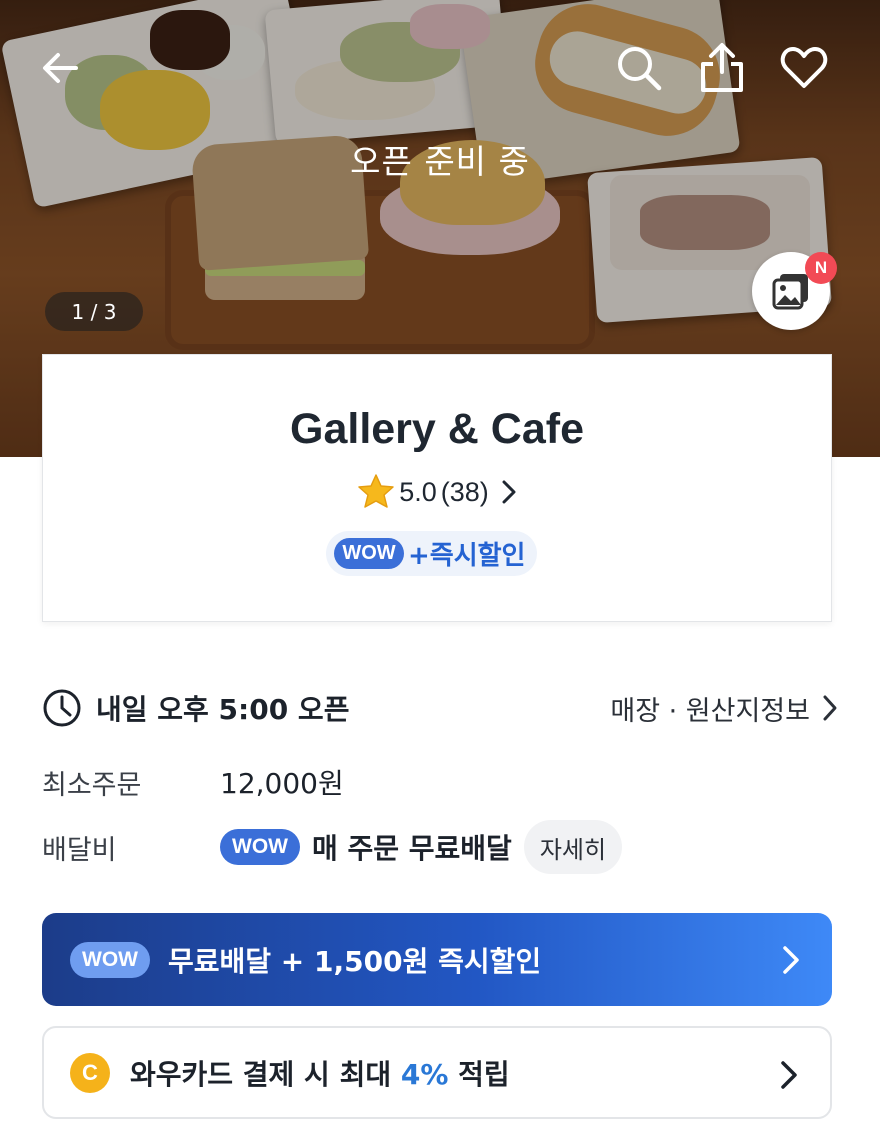  Describe the element at coordinates (90, 1072) in the screenshot. I see `coin-icon: C` at that location.